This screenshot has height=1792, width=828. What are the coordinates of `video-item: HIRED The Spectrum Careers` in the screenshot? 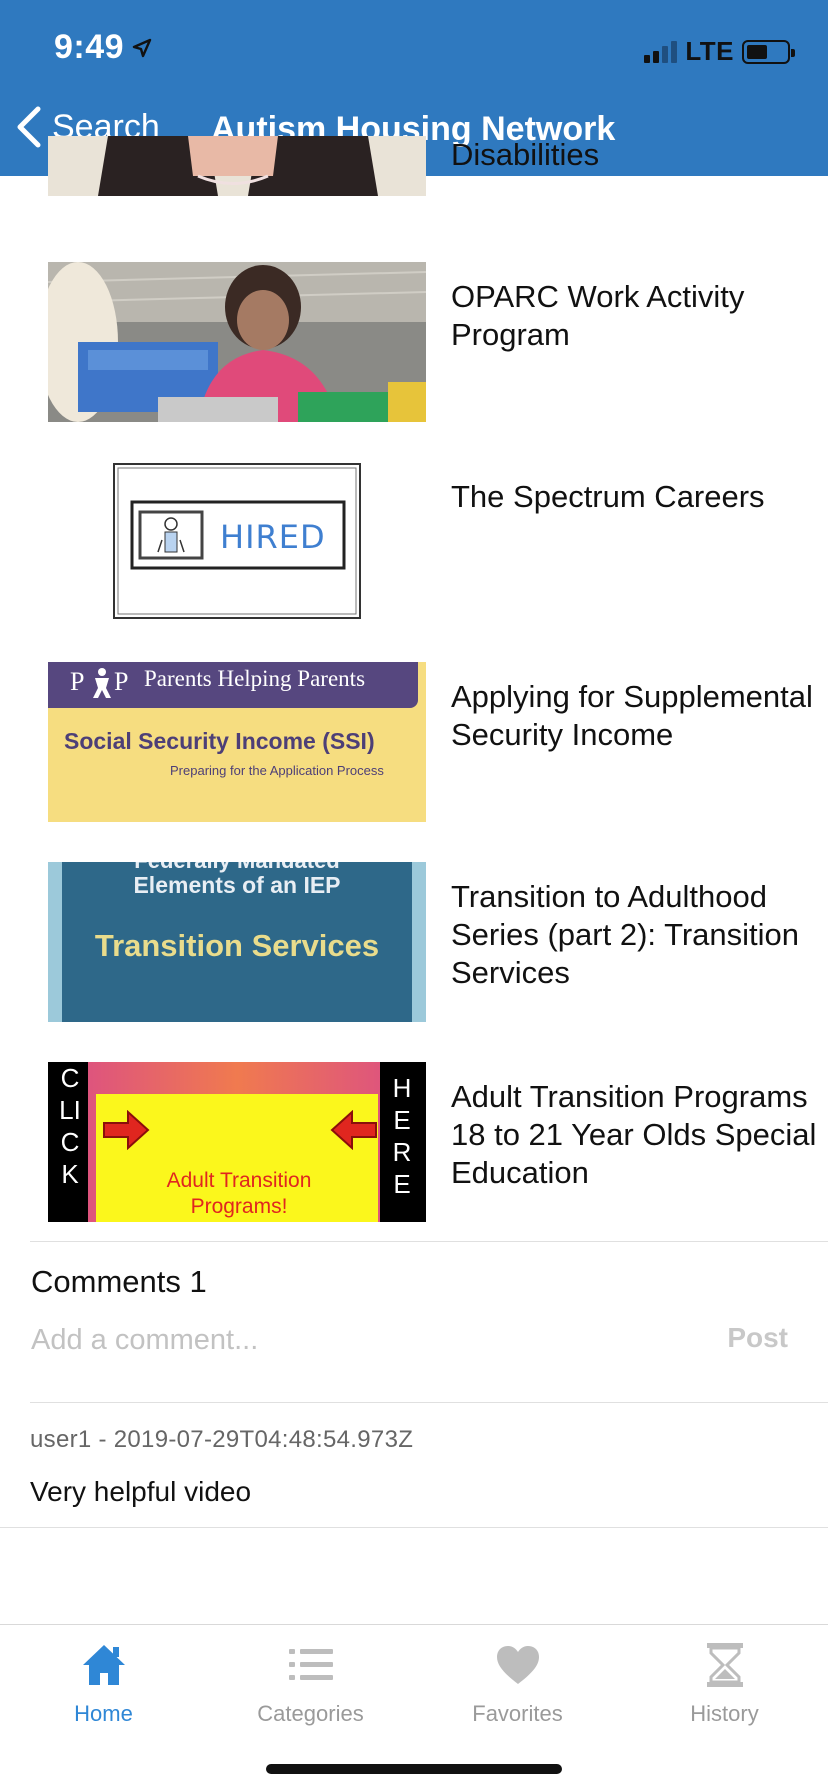 It's located at (414, 542).